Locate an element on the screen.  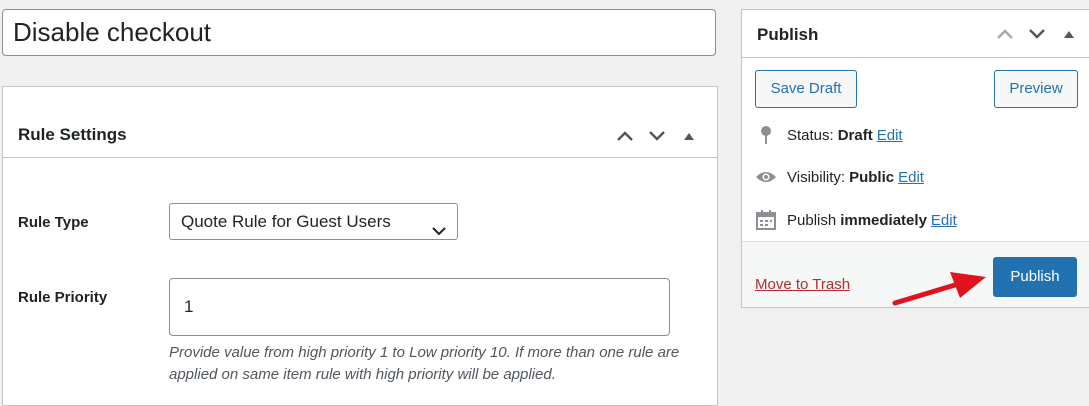
status-value: Draft is located at coordinates (855, 135).